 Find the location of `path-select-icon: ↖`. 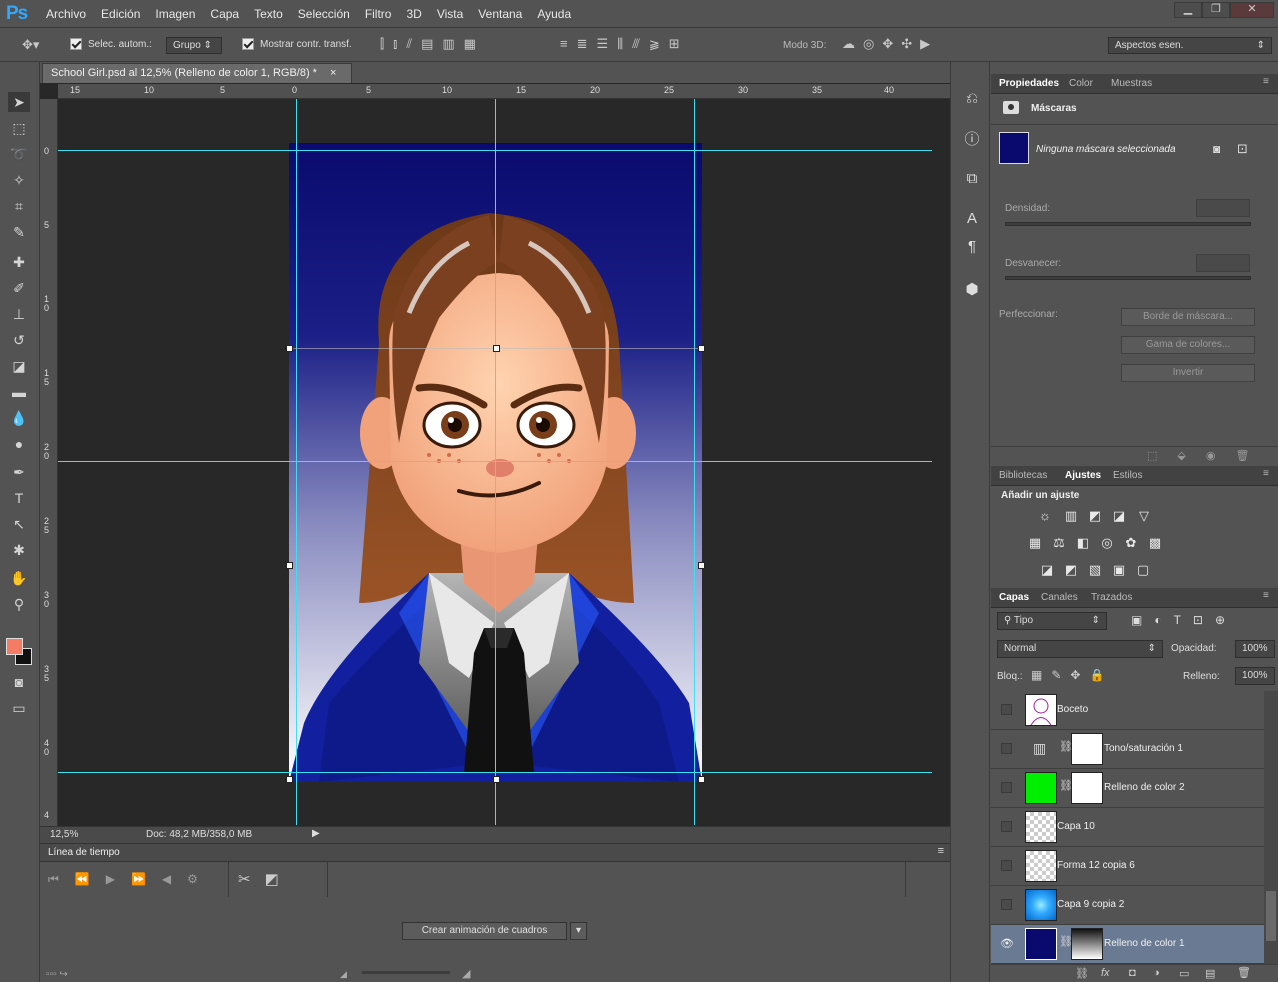

path-select-icon: ↖ is located at coordinates (19, 524).